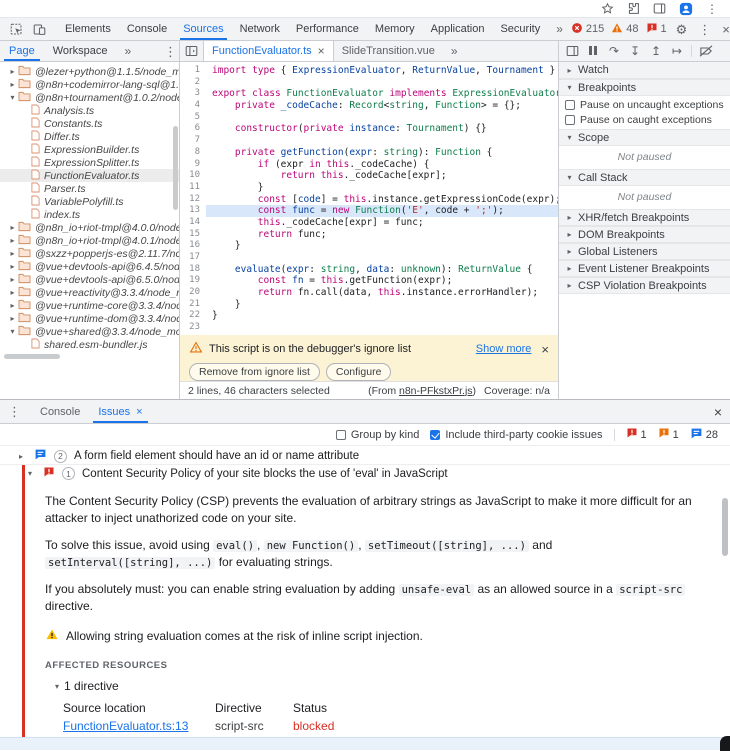 This screenshot has height=751, width=730. What do you see at coordinates (725, 527) in the screenshot?
I see `drawer-scrollbar` at bounding box center [725, 527].